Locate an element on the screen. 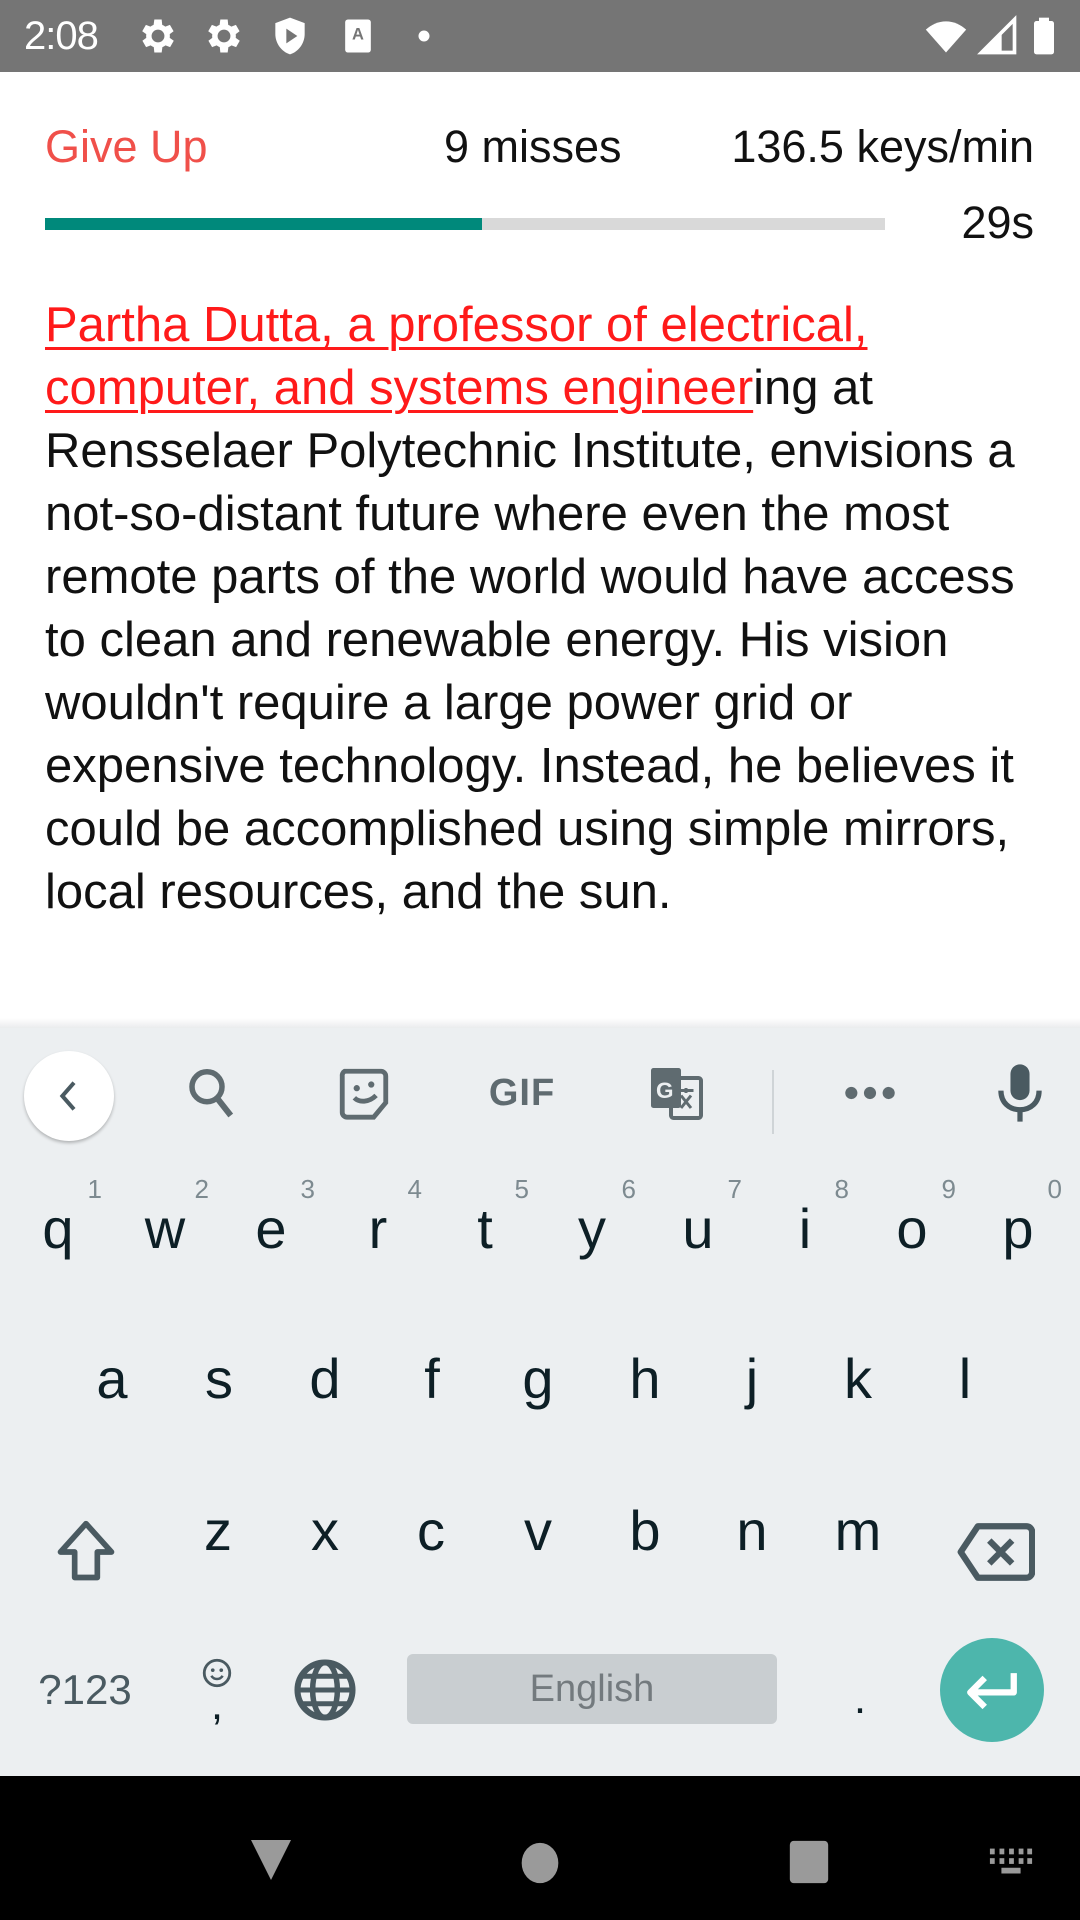  backspace-key is located at coordinates (995, 1552).